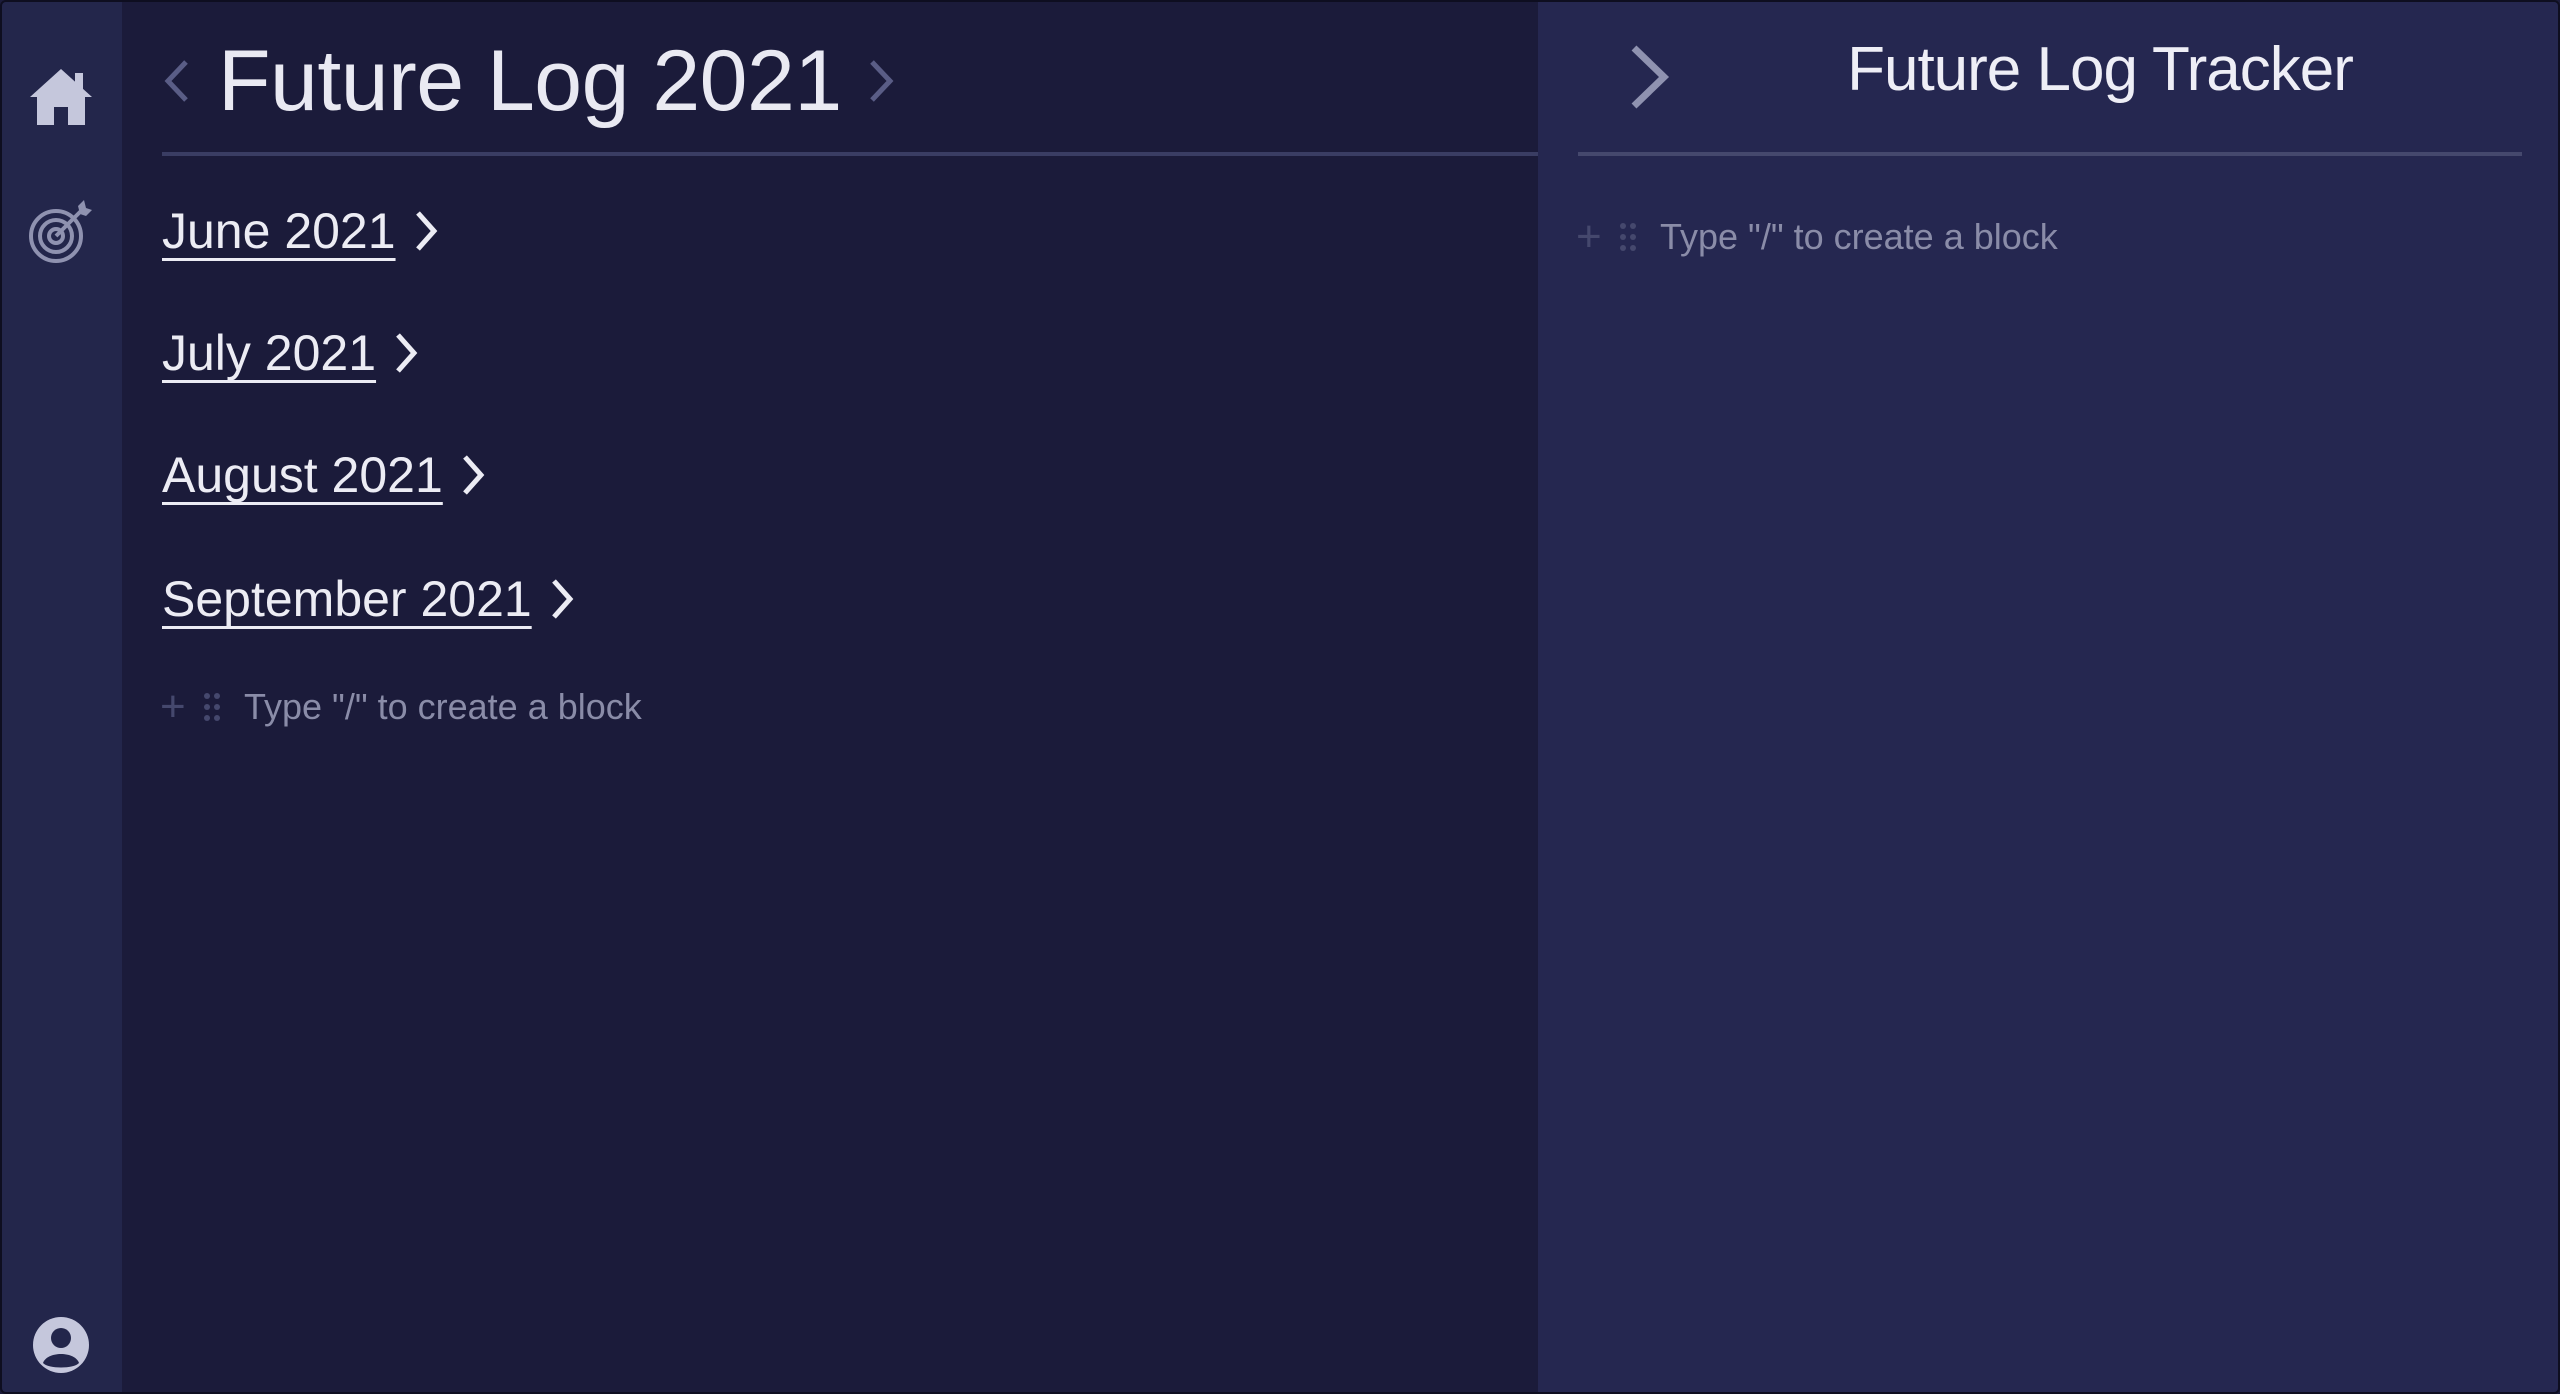  What do you see at coordinates (302, 475) in the screenshot?
I see `month-label: August 2021` at bounding box center [302, 475].